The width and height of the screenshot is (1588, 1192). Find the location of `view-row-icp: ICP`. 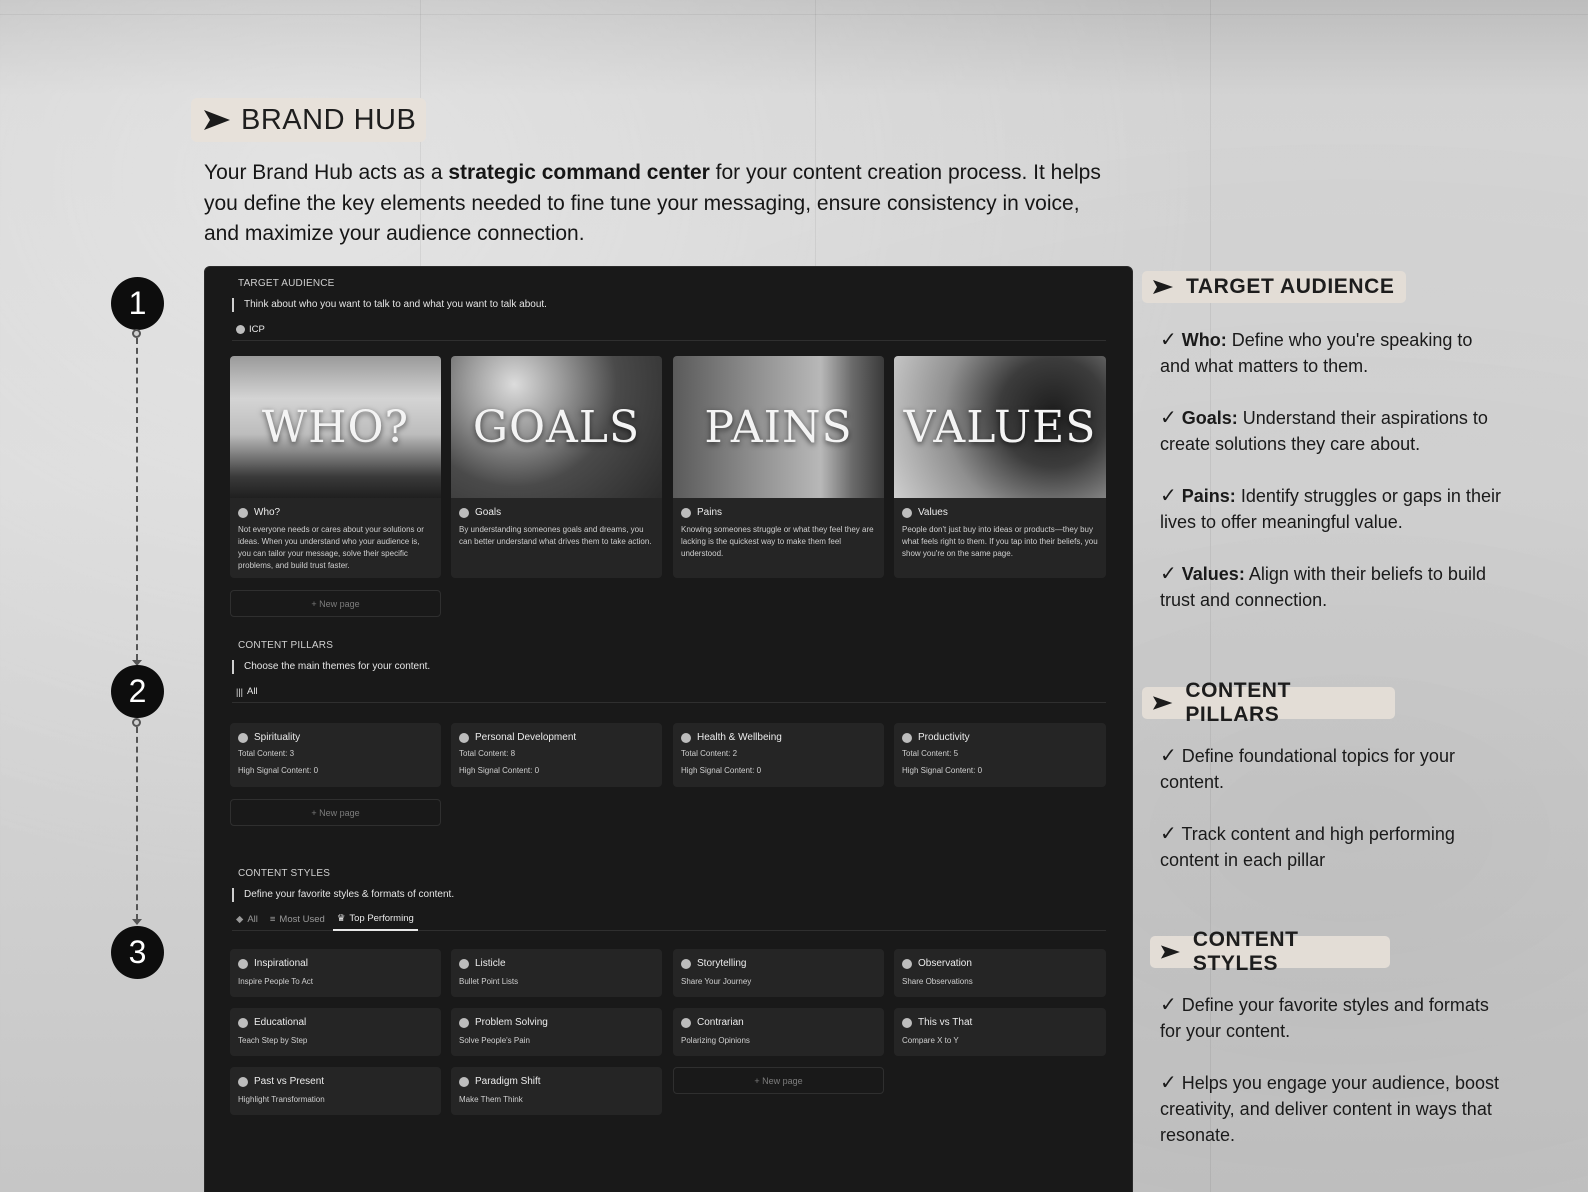

view-row-icp: ICP is located at coordinates (669, 330).